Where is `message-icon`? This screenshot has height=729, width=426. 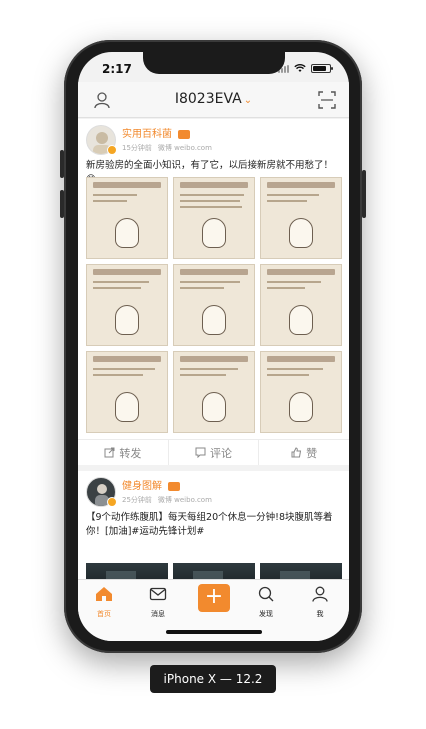 message-icon is located at coordinates (158, 594).